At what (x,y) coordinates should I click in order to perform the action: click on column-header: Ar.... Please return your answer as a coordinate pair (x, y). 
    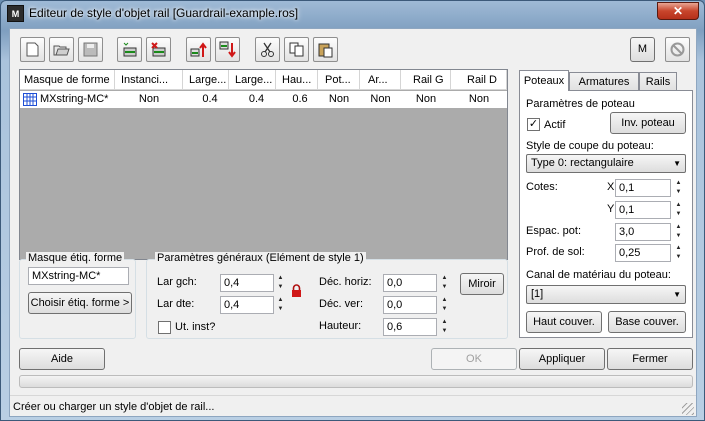
    Looking at the image, I should click on (380, 80).